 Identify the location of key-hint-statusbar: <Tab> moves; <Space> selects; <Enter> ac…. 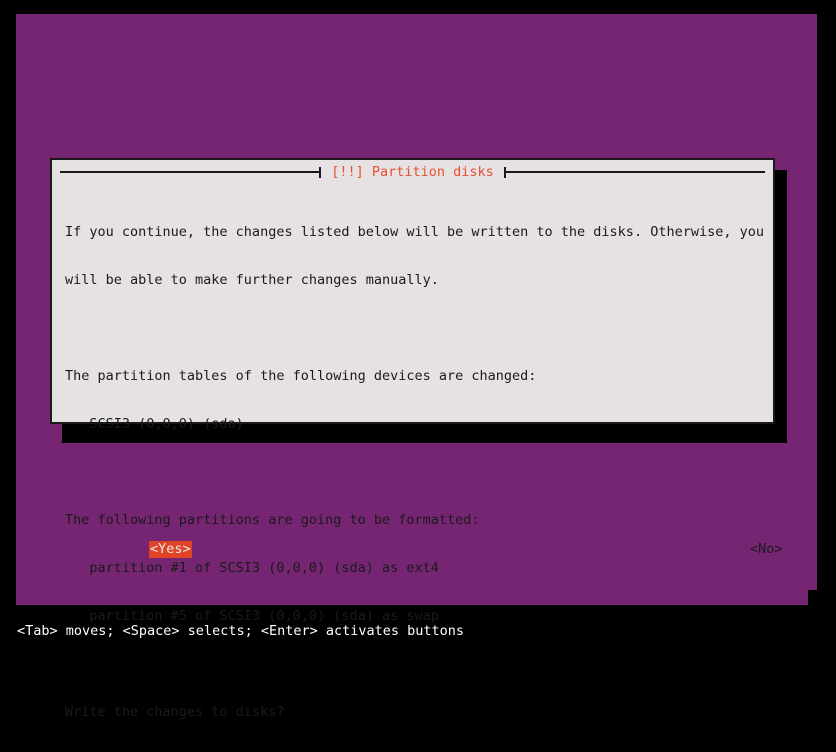
(417, 614).